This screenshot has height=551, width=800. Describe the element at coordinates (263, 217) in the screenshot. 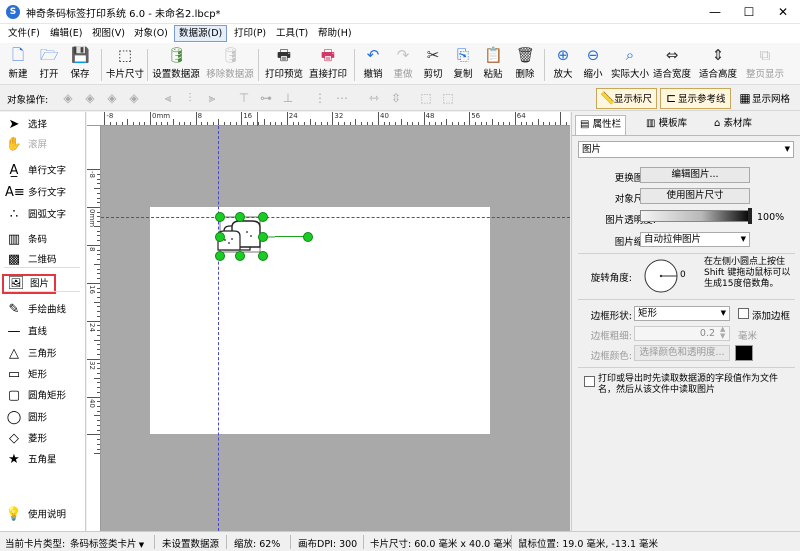

I see `resize-handle-top-right` at that location.